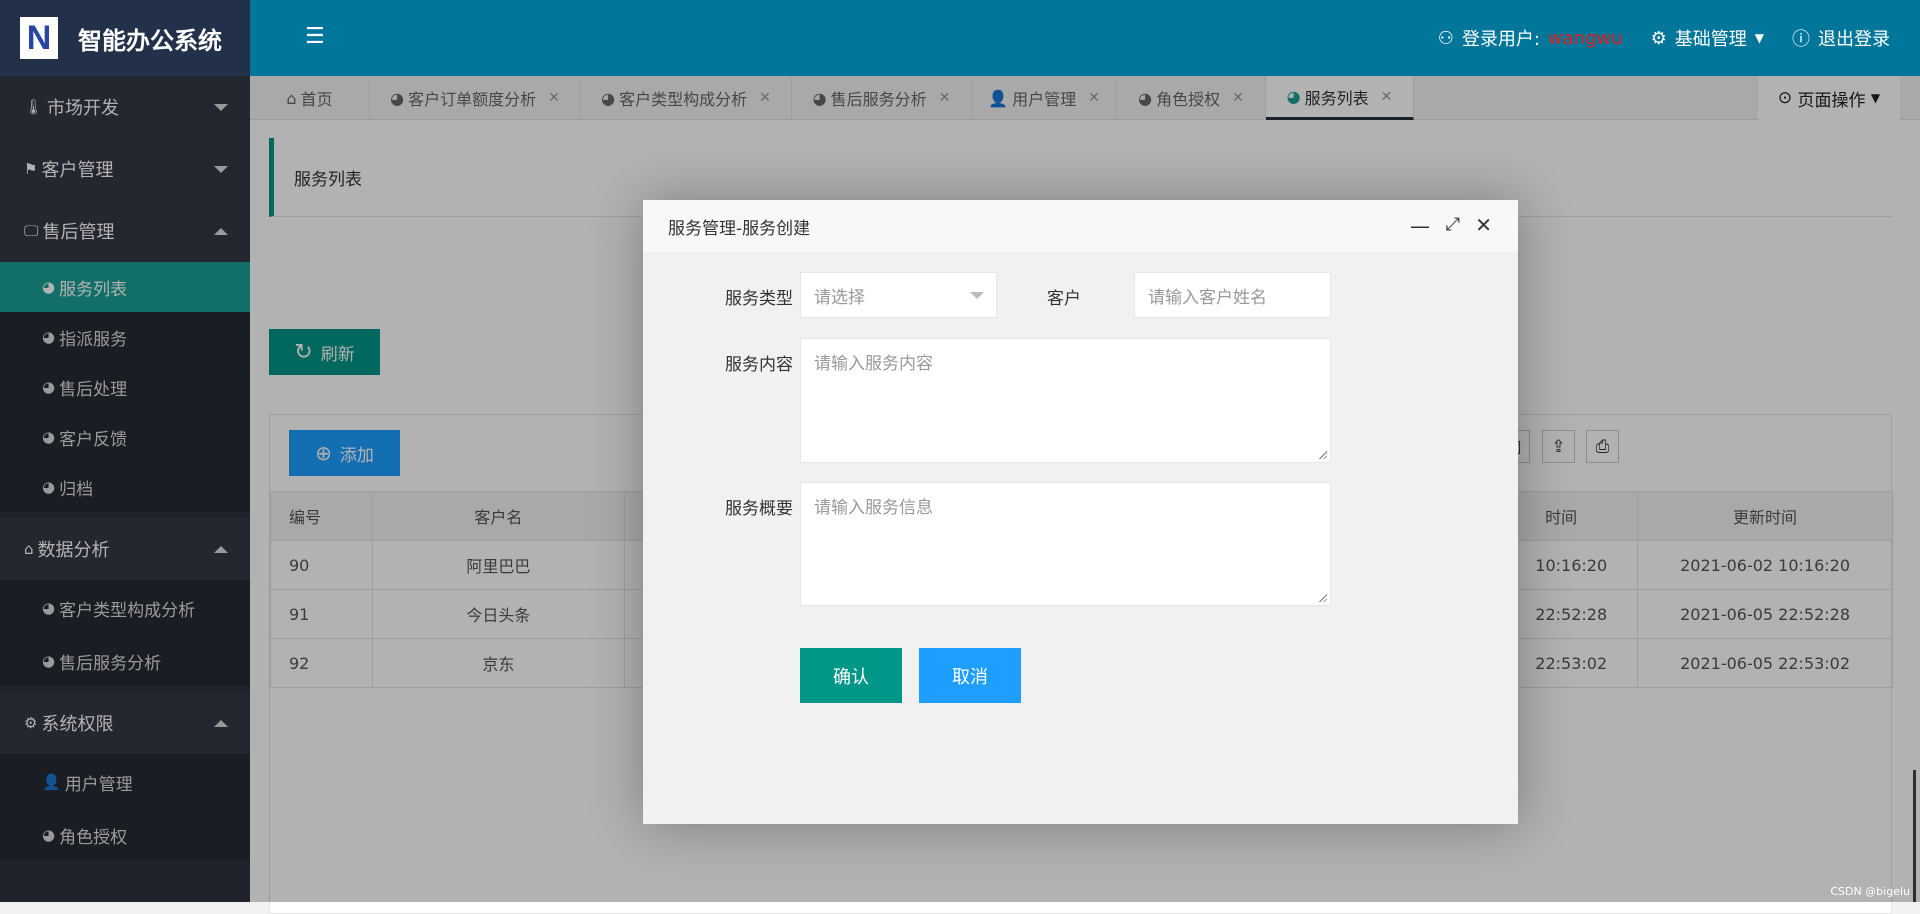 The image size is (1920, 914). I want to click on caret-down-icon: ▼, so click(1759, 38).